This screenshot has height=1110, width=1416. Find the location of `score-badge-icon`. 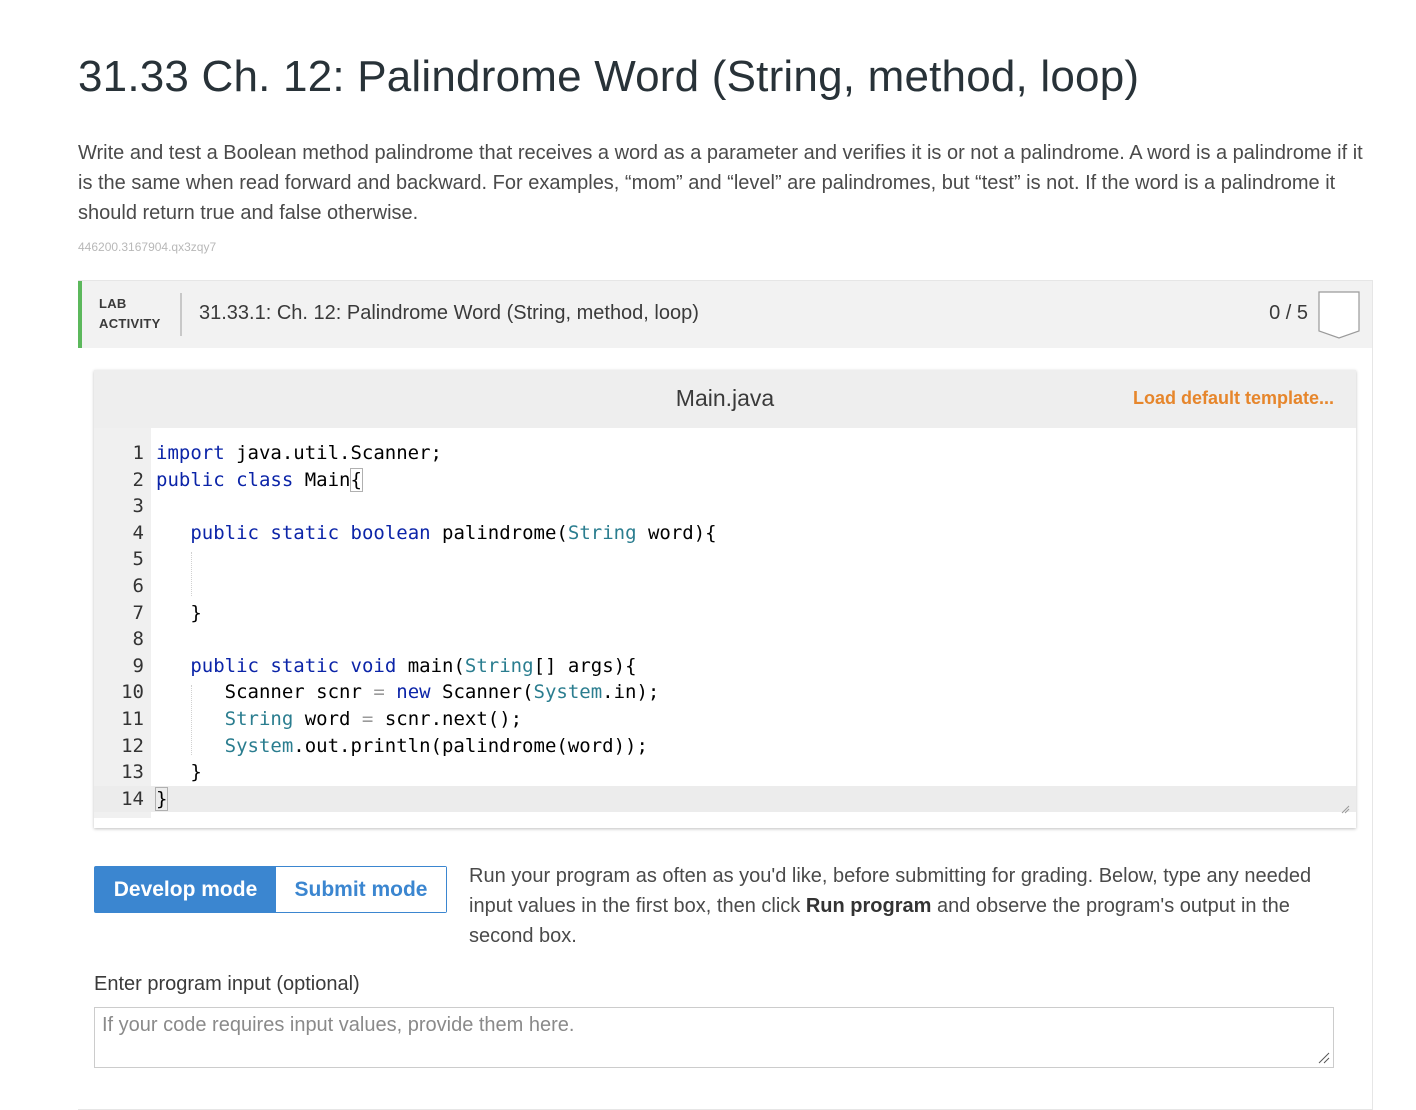

score-badge-icon is located at coordinates (1339, 315).